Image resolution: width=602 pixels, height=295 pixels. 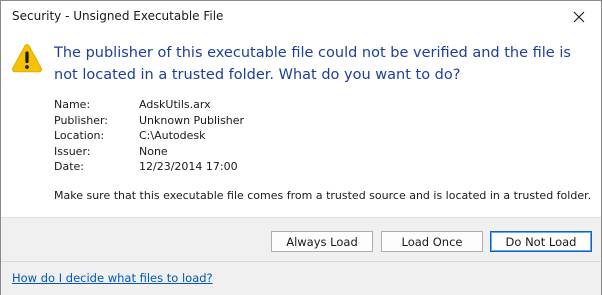 What do you see at coordinates (112, 278) in the screenshot?
I see `help-link: How do I decide what files to load?` at bounding box center [112, 278].